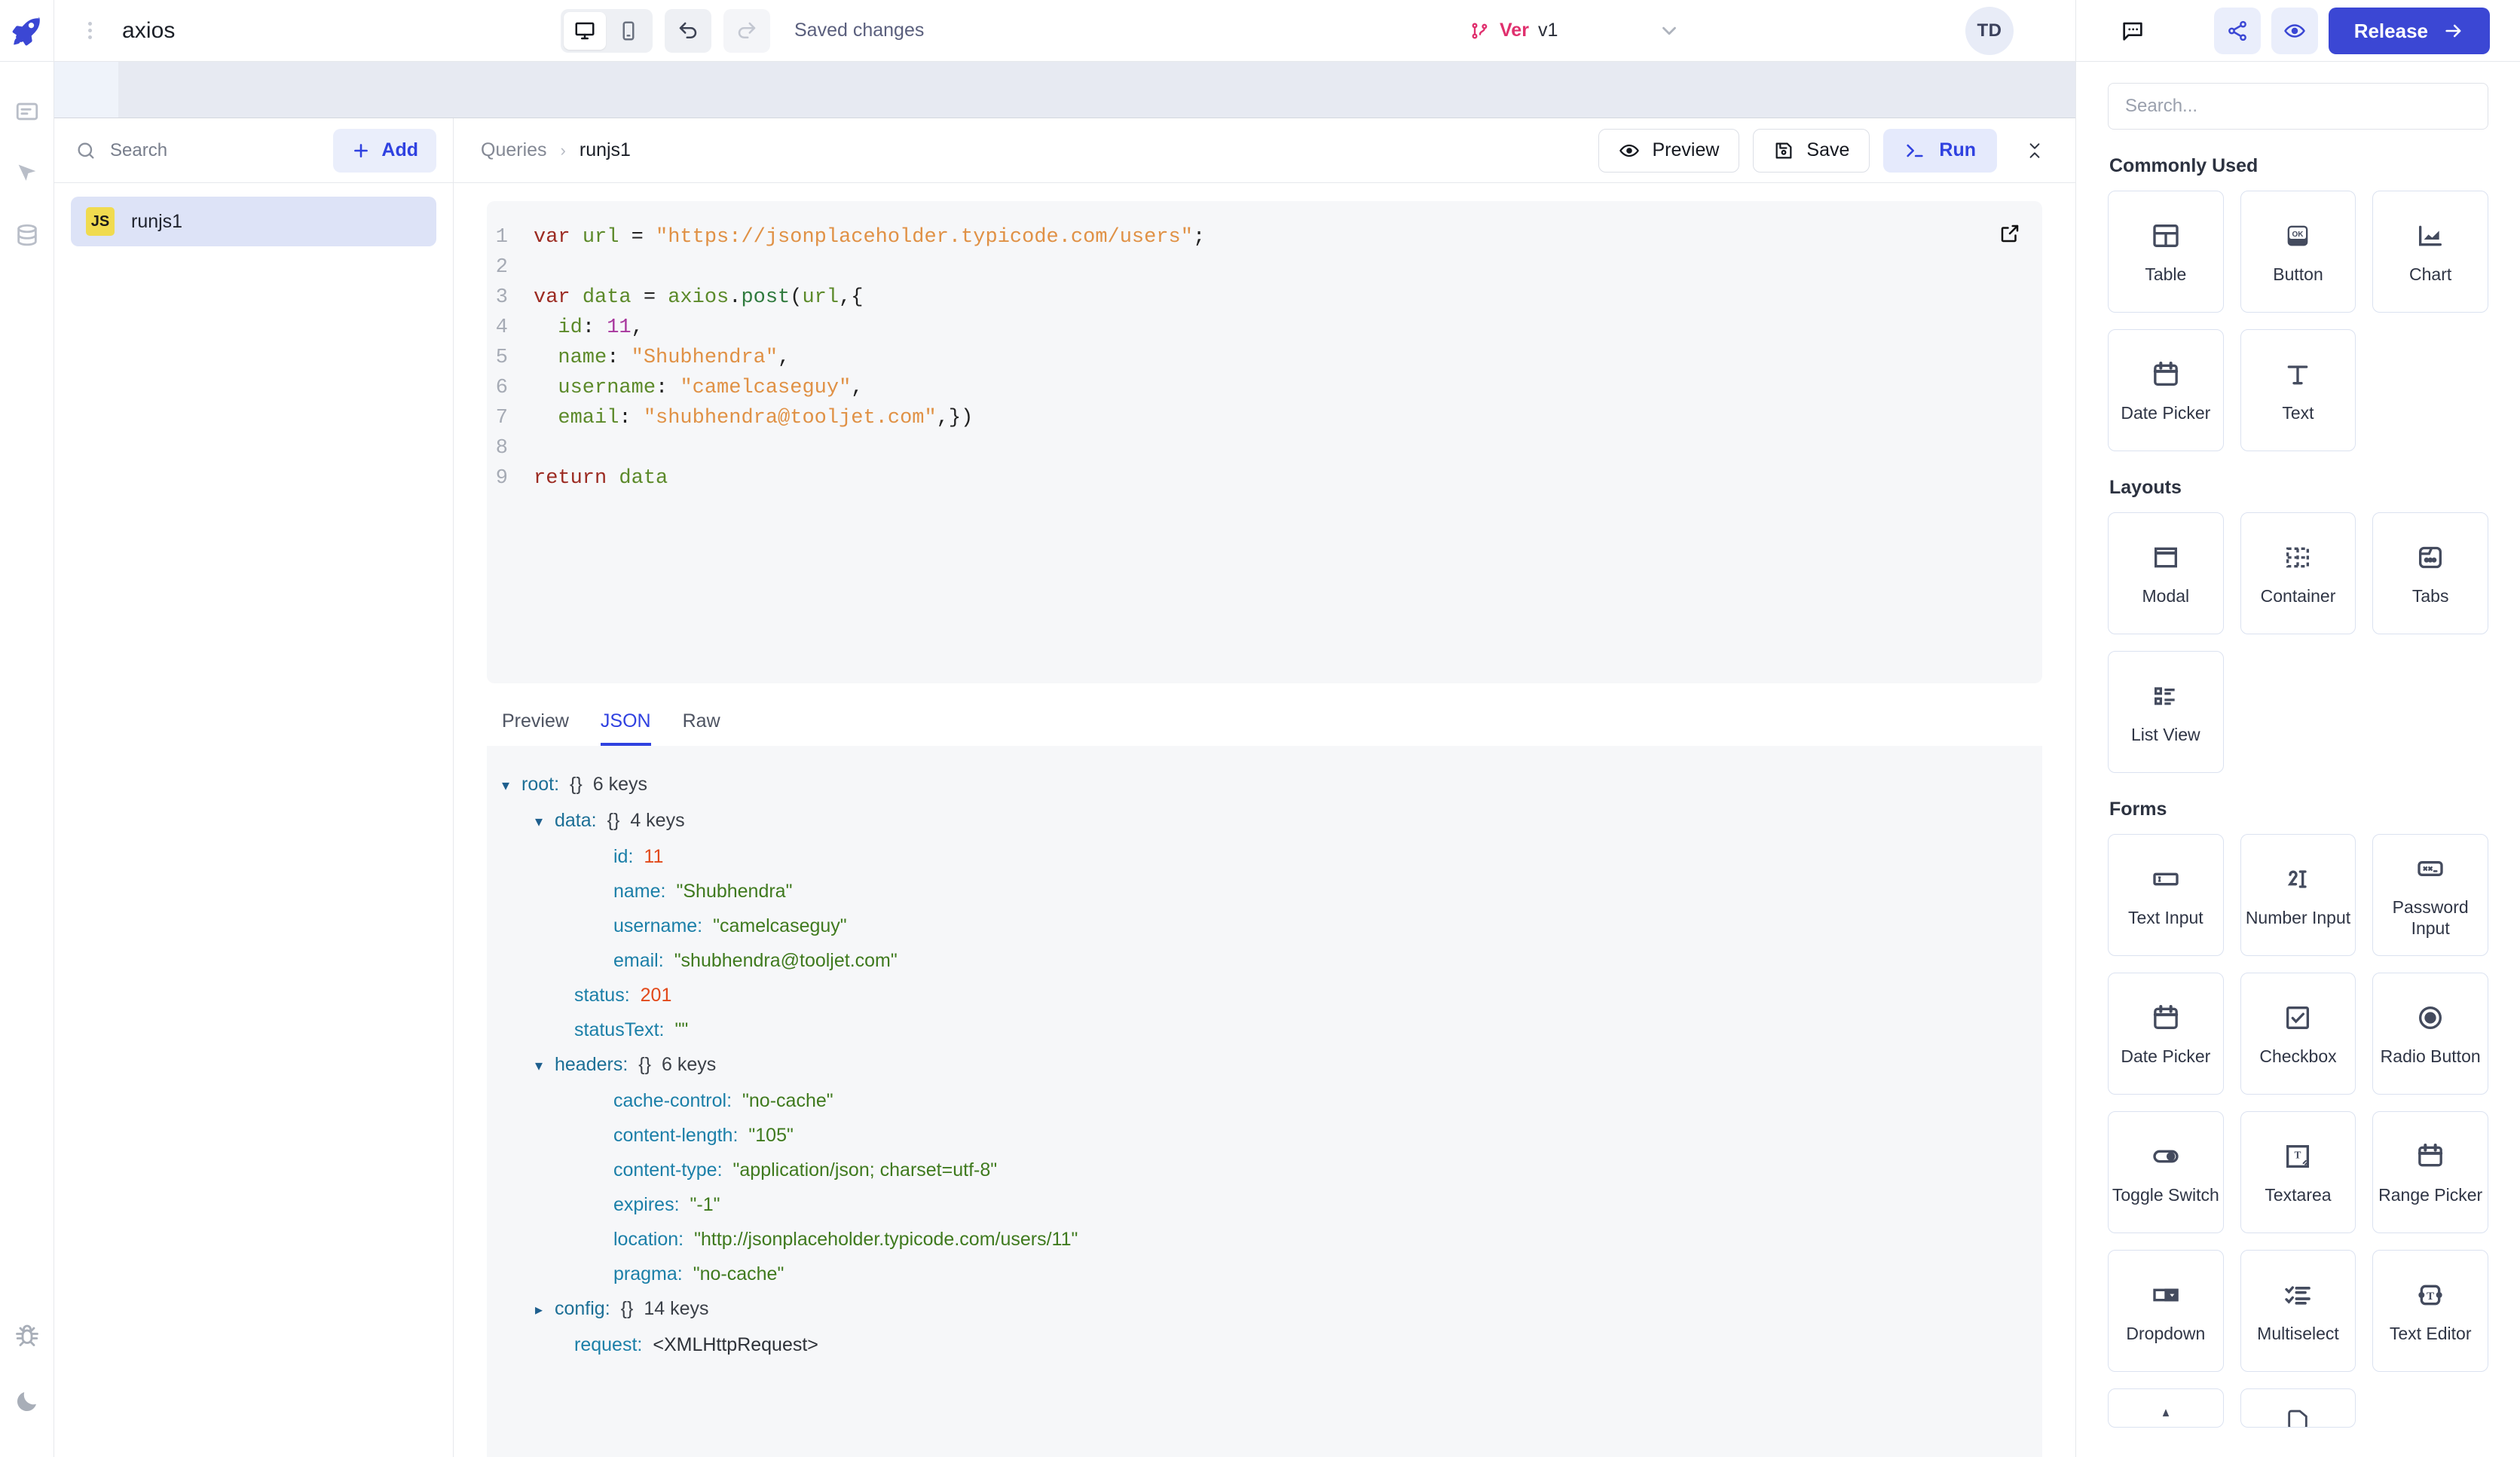 The height and width of the screenshot is (1457, 2520). What do you see at coordinates (2166, 573) in the screenshot?
I see `component-card-modal: Modal` at bounding box center [2166, 573].